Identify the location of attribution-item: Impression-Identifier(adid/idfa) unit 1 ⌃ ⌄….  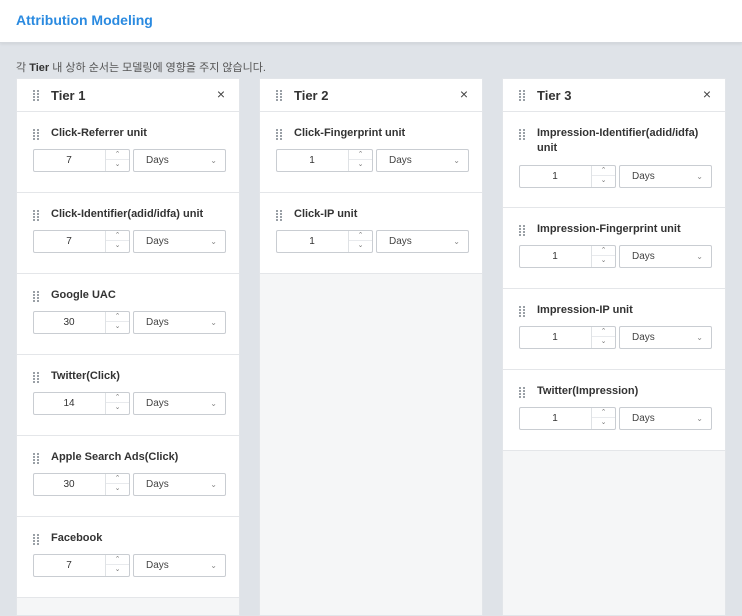
(614, 160).